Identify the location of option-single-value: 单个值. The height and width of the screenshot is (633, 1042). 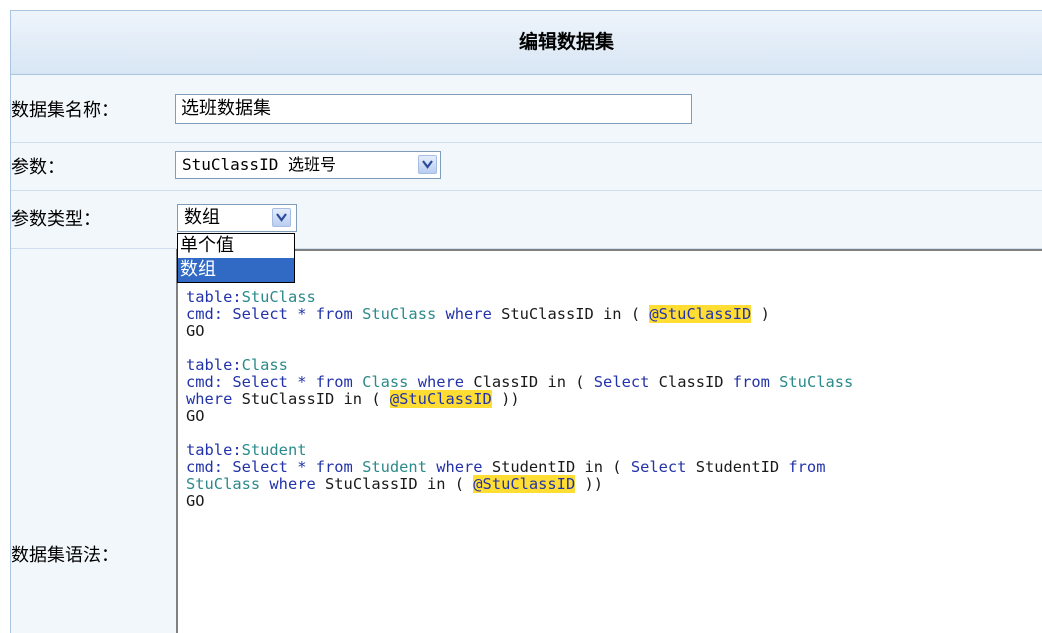
(236, 246).